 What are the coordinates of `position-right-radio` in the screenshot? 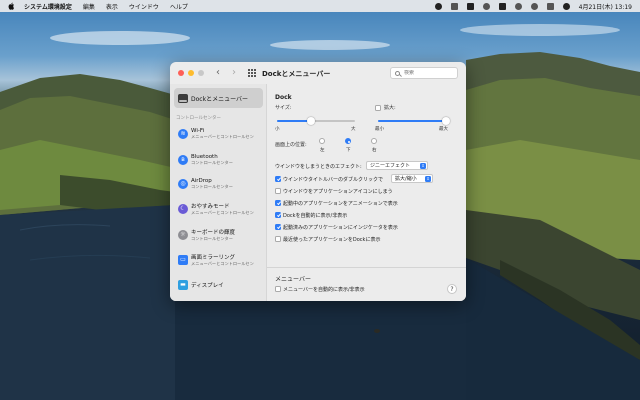 It's located at (374, 141).